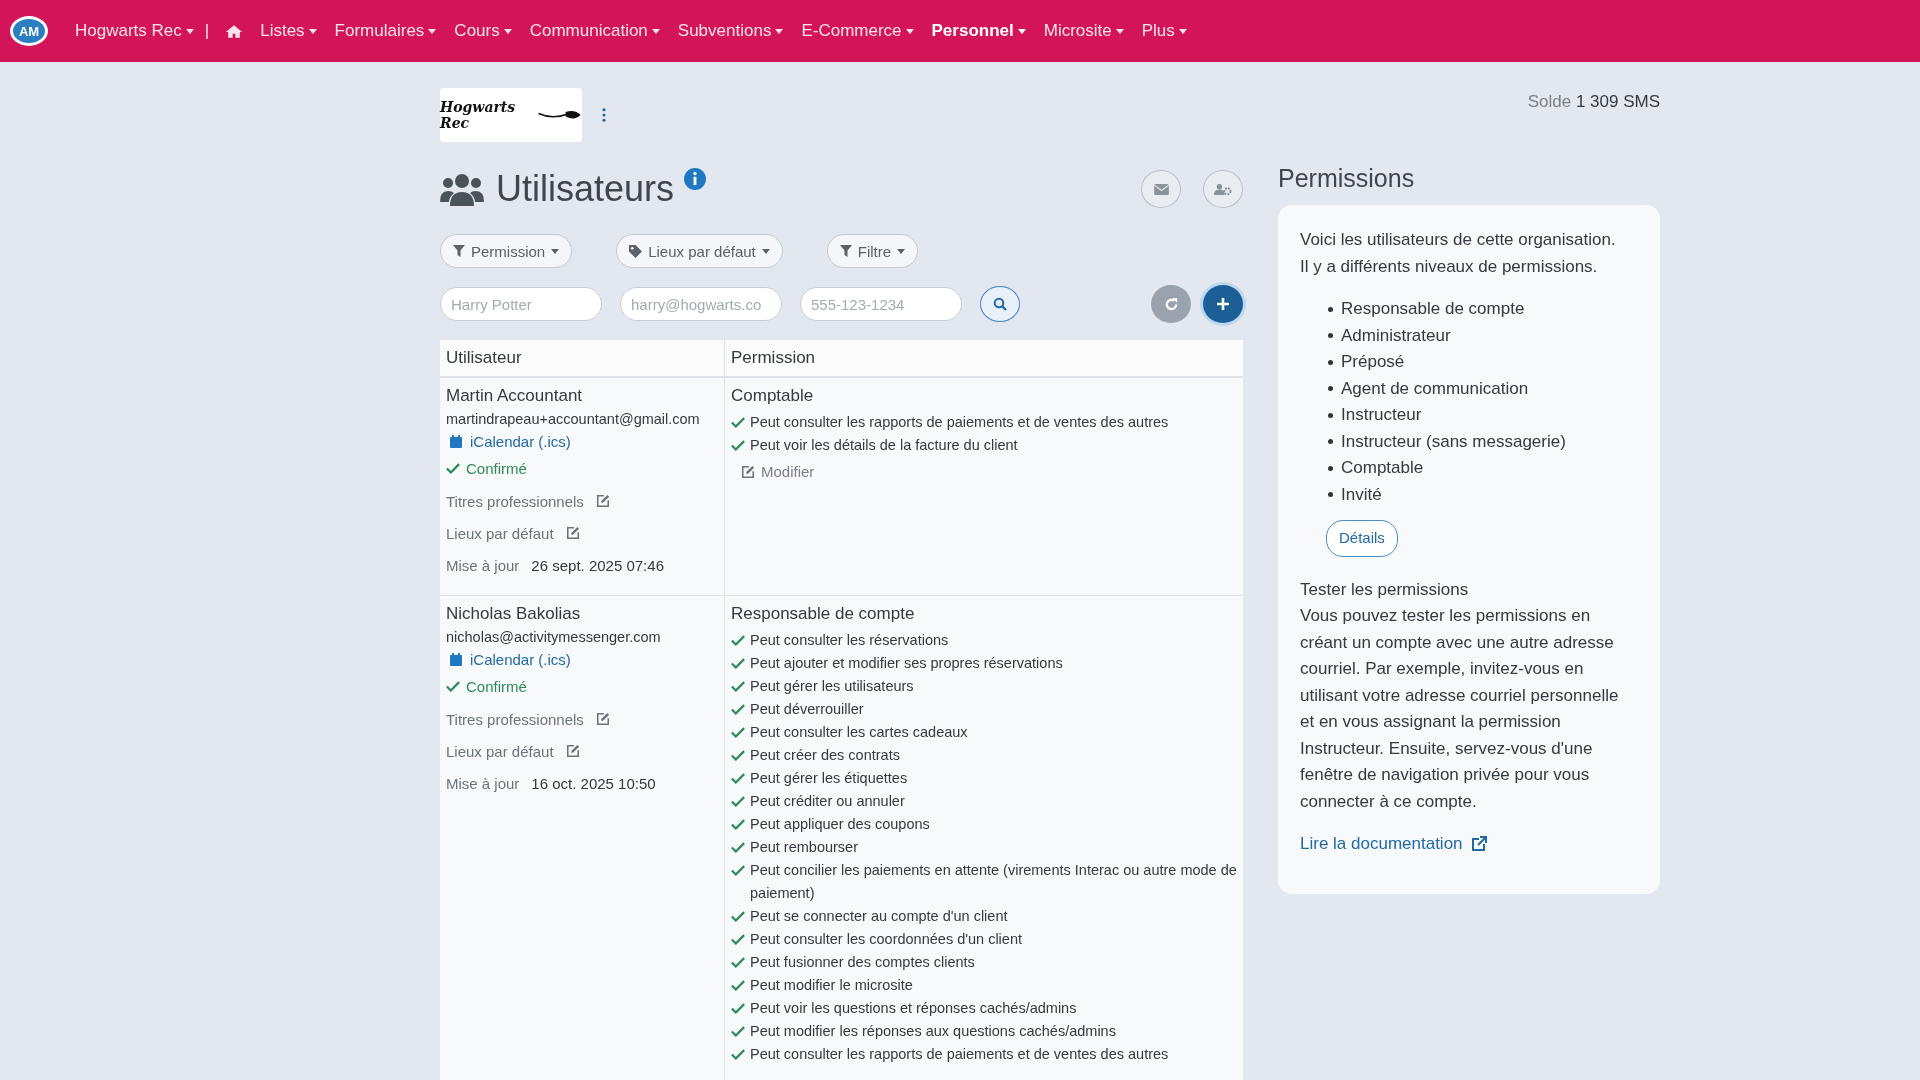  I want to click on nav-menu-item: E-Commerce, so click(857, 31).